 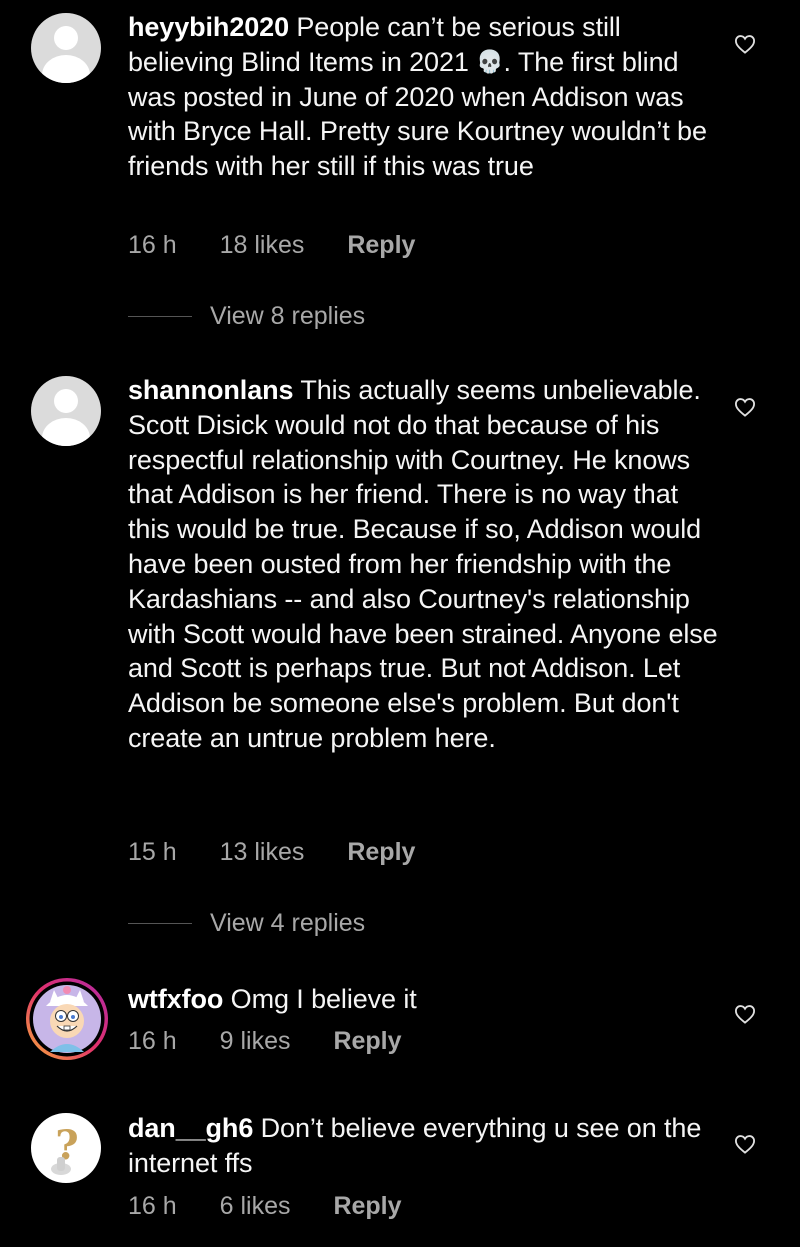 I want to click on view-replies-button: View 8 replies, so click(x=246, y=316).